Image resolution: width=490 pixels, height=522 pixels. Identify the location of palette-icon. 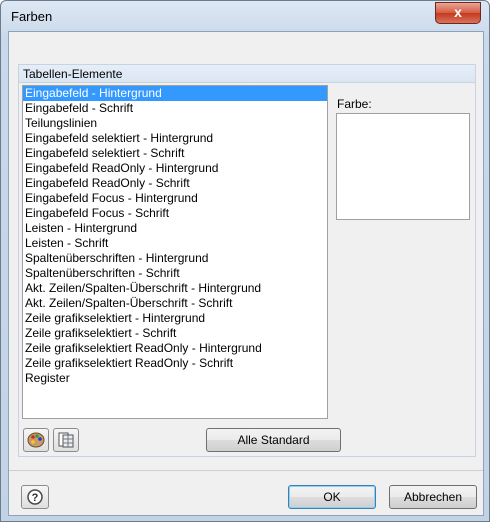
(36, 440).